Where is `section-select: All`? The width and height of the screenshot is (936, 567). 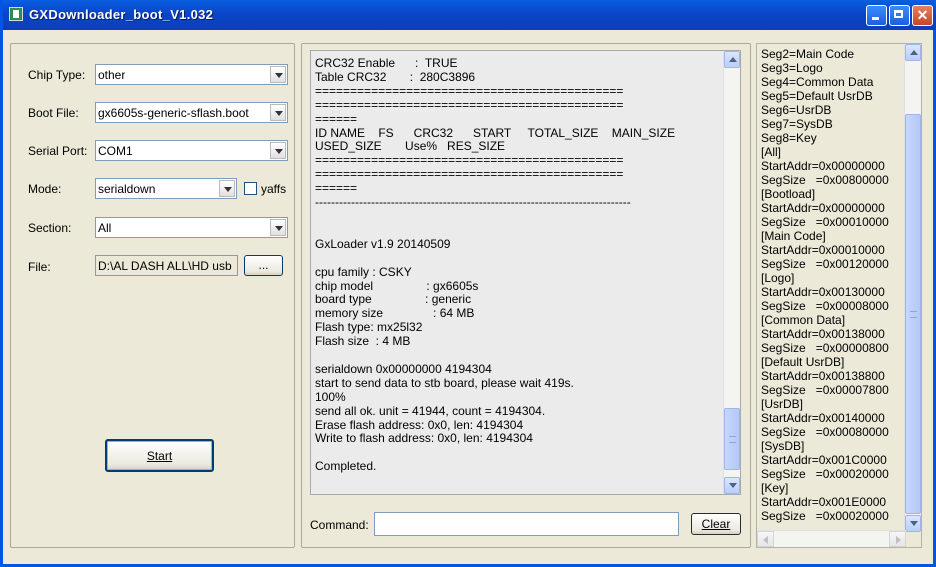
section-select: All is located at coordinates (191, 227).